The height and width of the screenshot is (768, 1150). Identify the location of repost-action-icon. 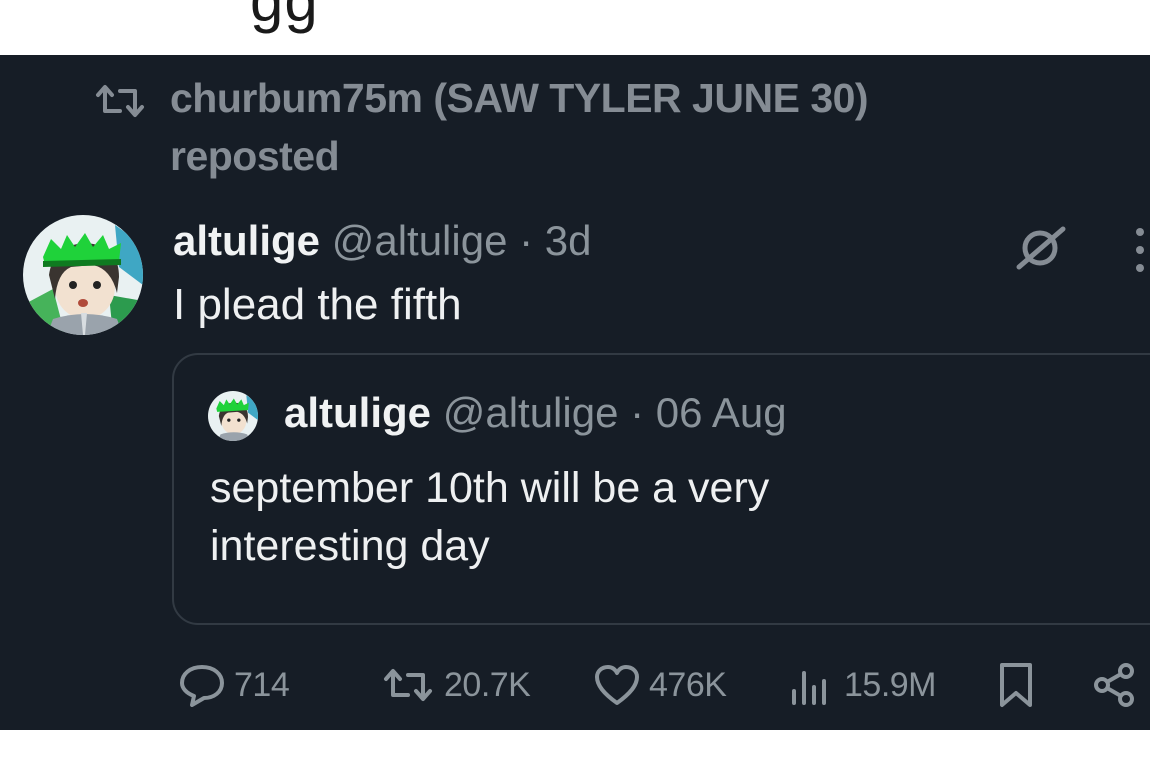
(408, 685).